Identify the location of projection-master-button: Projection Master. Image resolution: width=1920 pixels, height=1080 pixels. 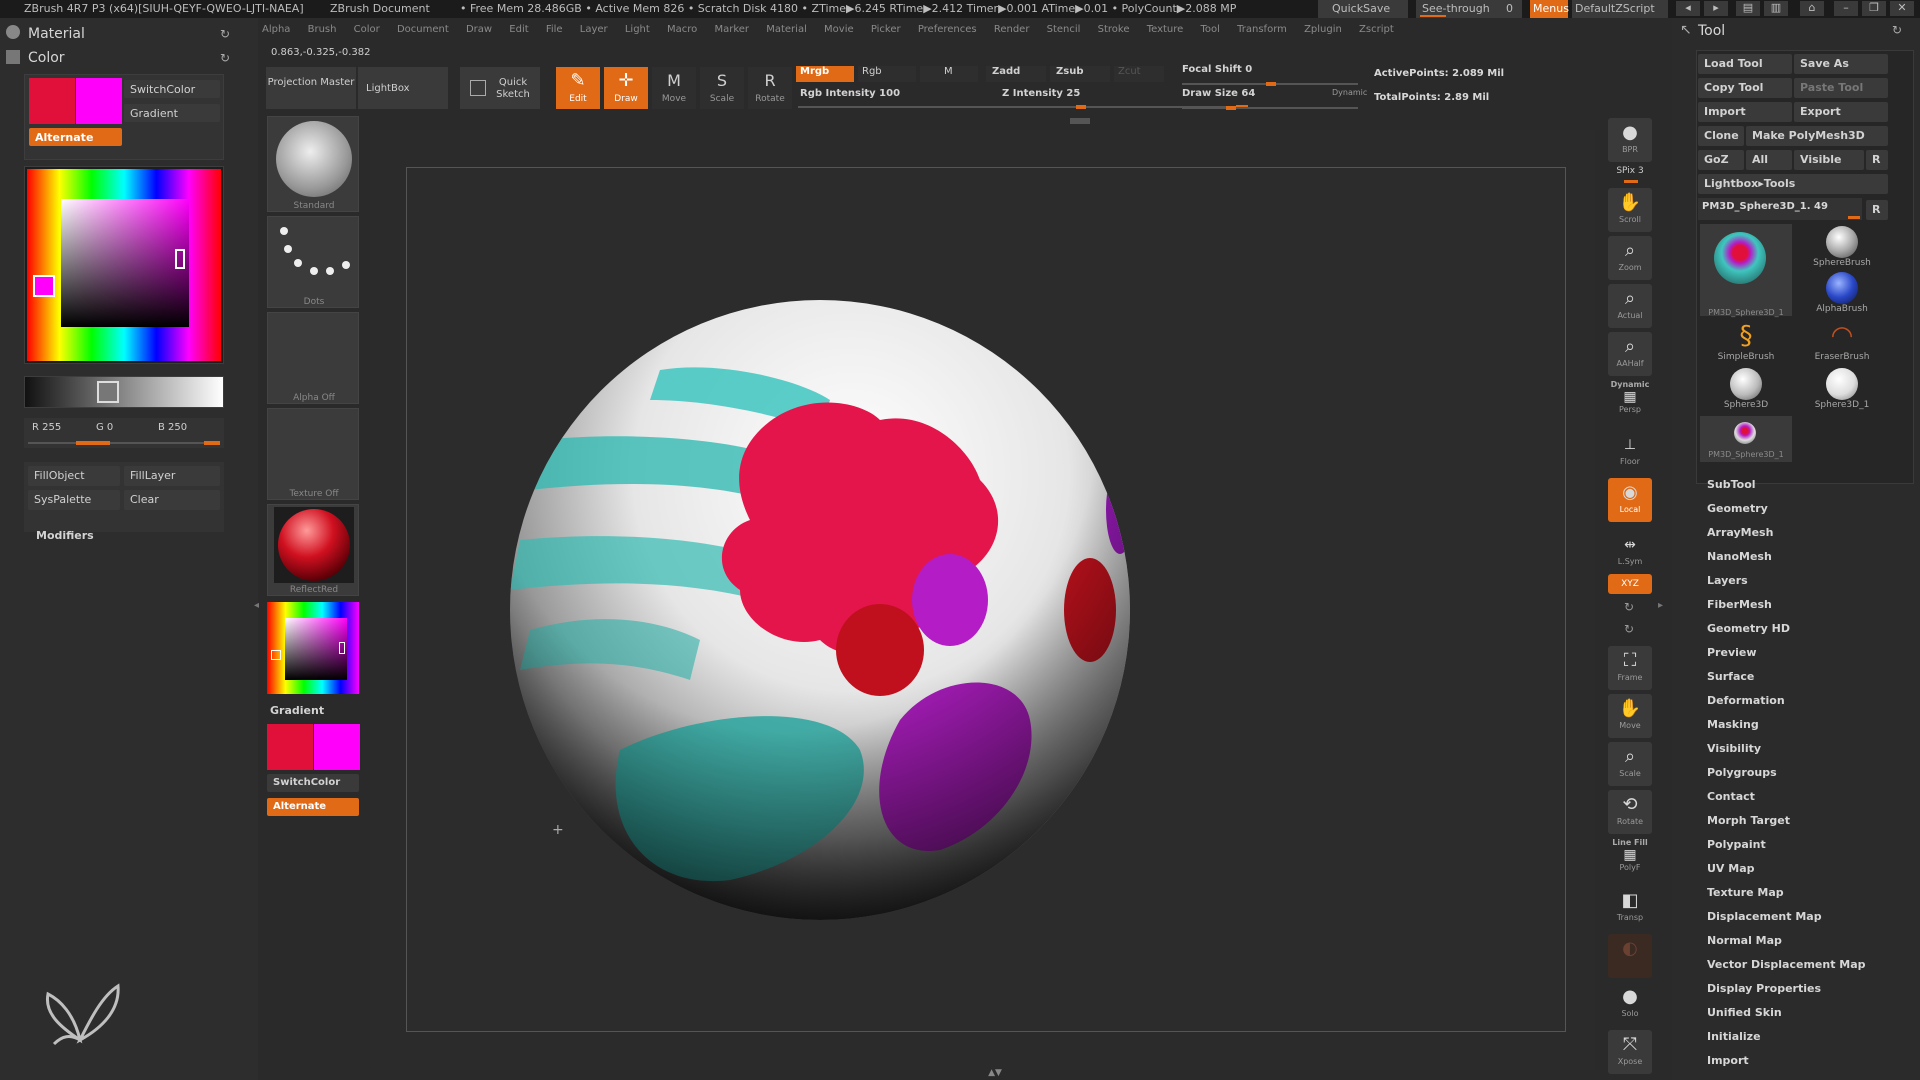
(311, 88).